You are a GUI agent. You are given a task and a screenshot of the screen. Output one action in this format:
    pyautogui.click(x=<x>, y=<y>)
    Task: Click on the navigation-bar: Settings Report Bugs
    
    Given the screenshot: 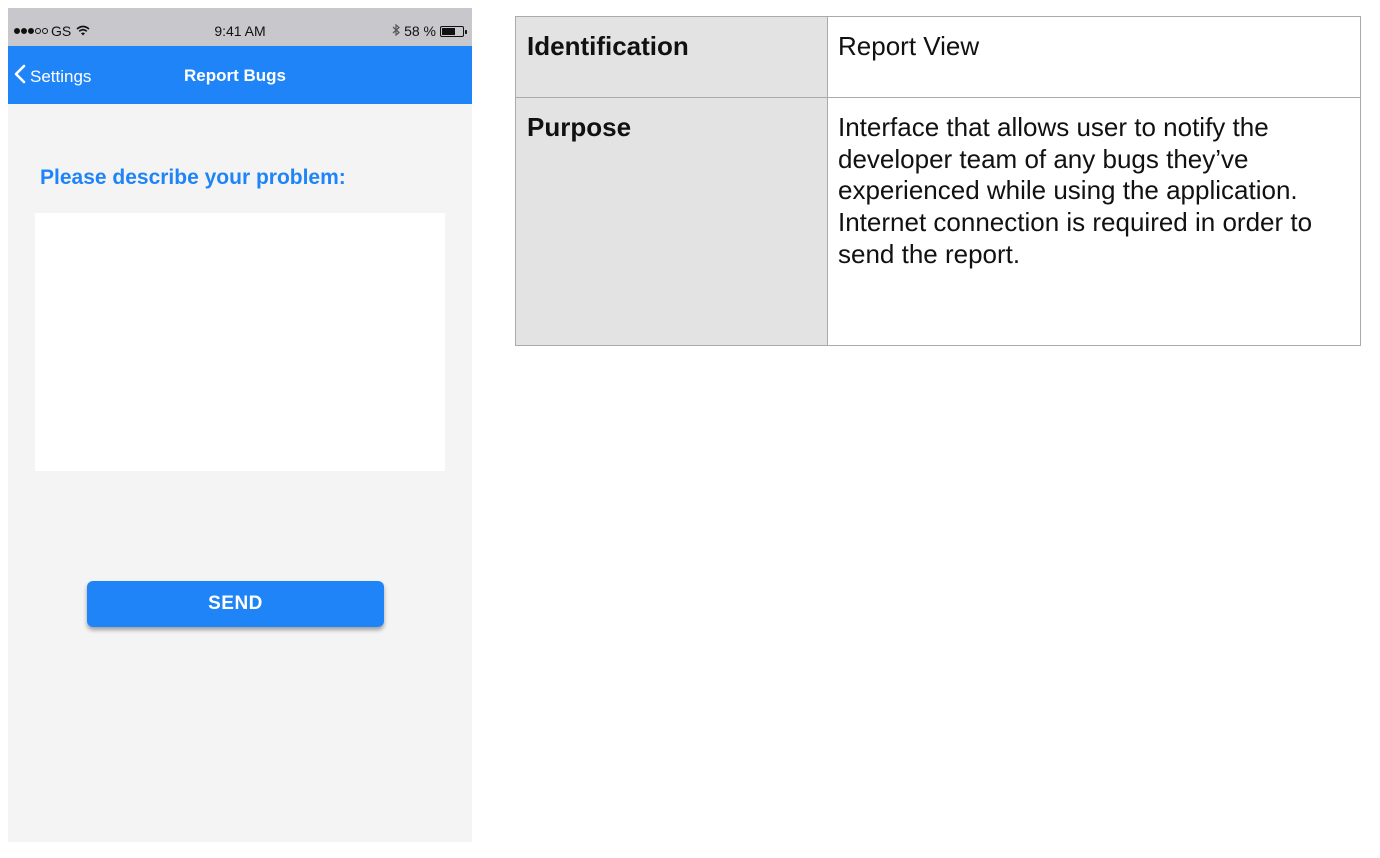 What is the action you would take?
    pyautogui.click(x=240, y=75)
    